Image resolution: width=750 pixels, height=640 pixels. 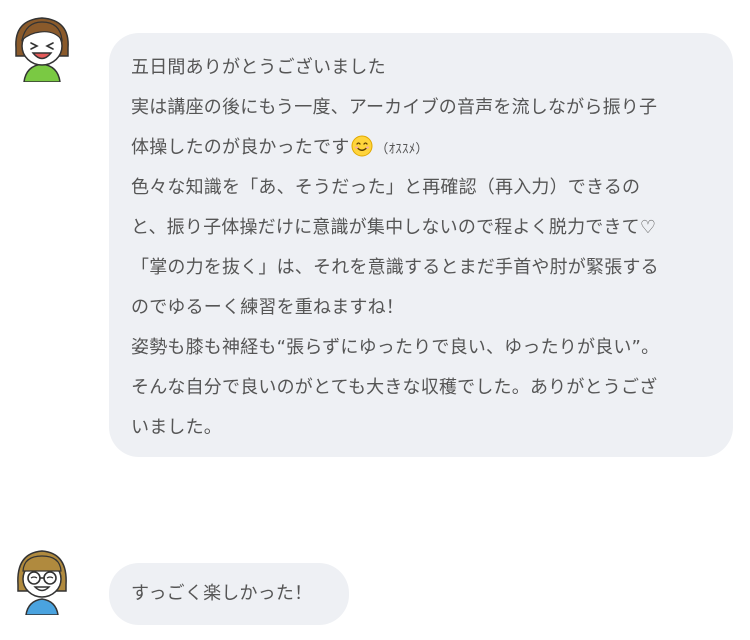 I want to click on message-line-text: 体操したのが良かったです, so click(x=240, y=147).